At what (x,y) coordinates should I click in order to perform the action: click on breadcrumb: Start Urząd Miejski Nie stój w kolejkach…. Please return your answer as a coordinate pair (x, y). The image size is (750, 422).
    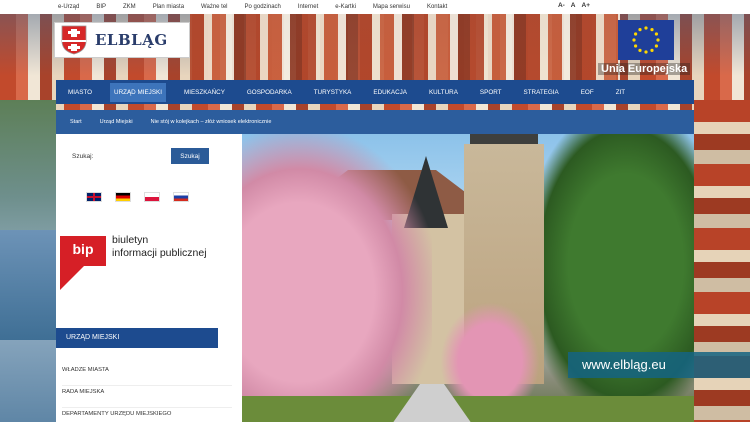
    Looking at the image, I should click on (375, 122).